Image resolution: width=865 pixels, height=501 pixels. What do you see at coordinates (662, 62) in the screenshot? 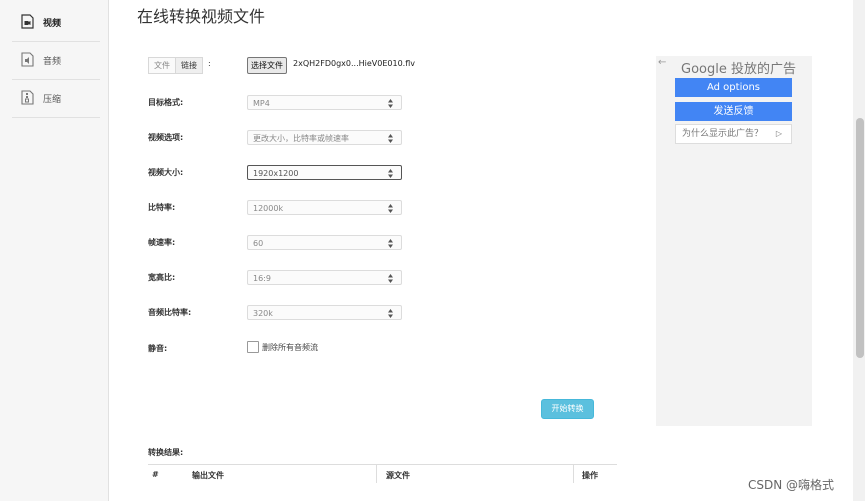
I see `back-arrow-icon: ←` at bounding box center [662, 62].